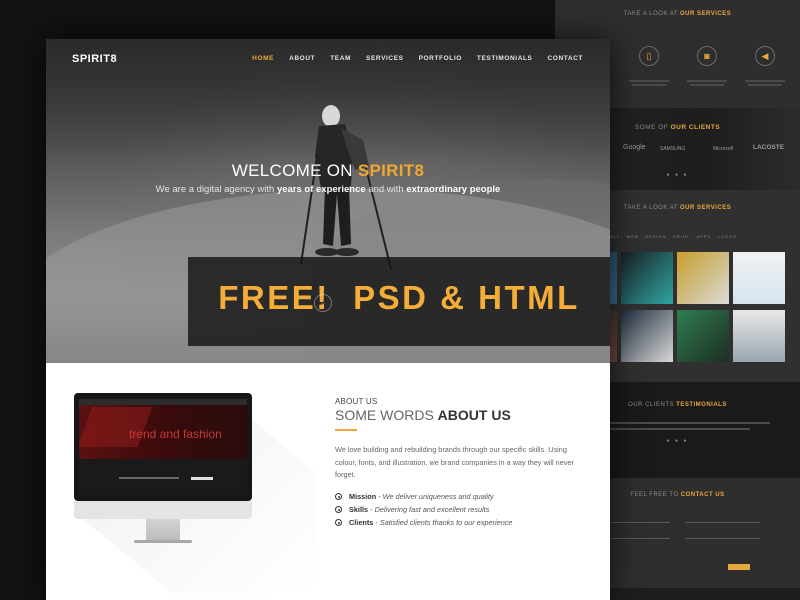 The image size is (800, 600). Describe the element at coordinates (677, 14) in the screenshot. I see `bg-services-heading: TAKE A LOOK AT OUR SERVICES` at that location.